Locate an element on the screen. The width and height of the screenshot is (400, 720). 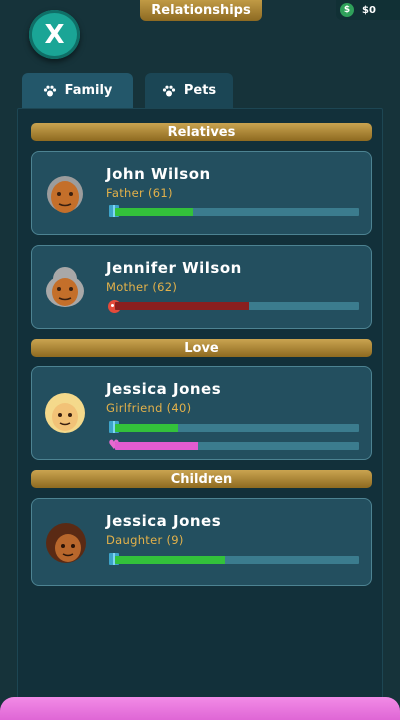
tab-family: Family is located at coordinates (77, 90).